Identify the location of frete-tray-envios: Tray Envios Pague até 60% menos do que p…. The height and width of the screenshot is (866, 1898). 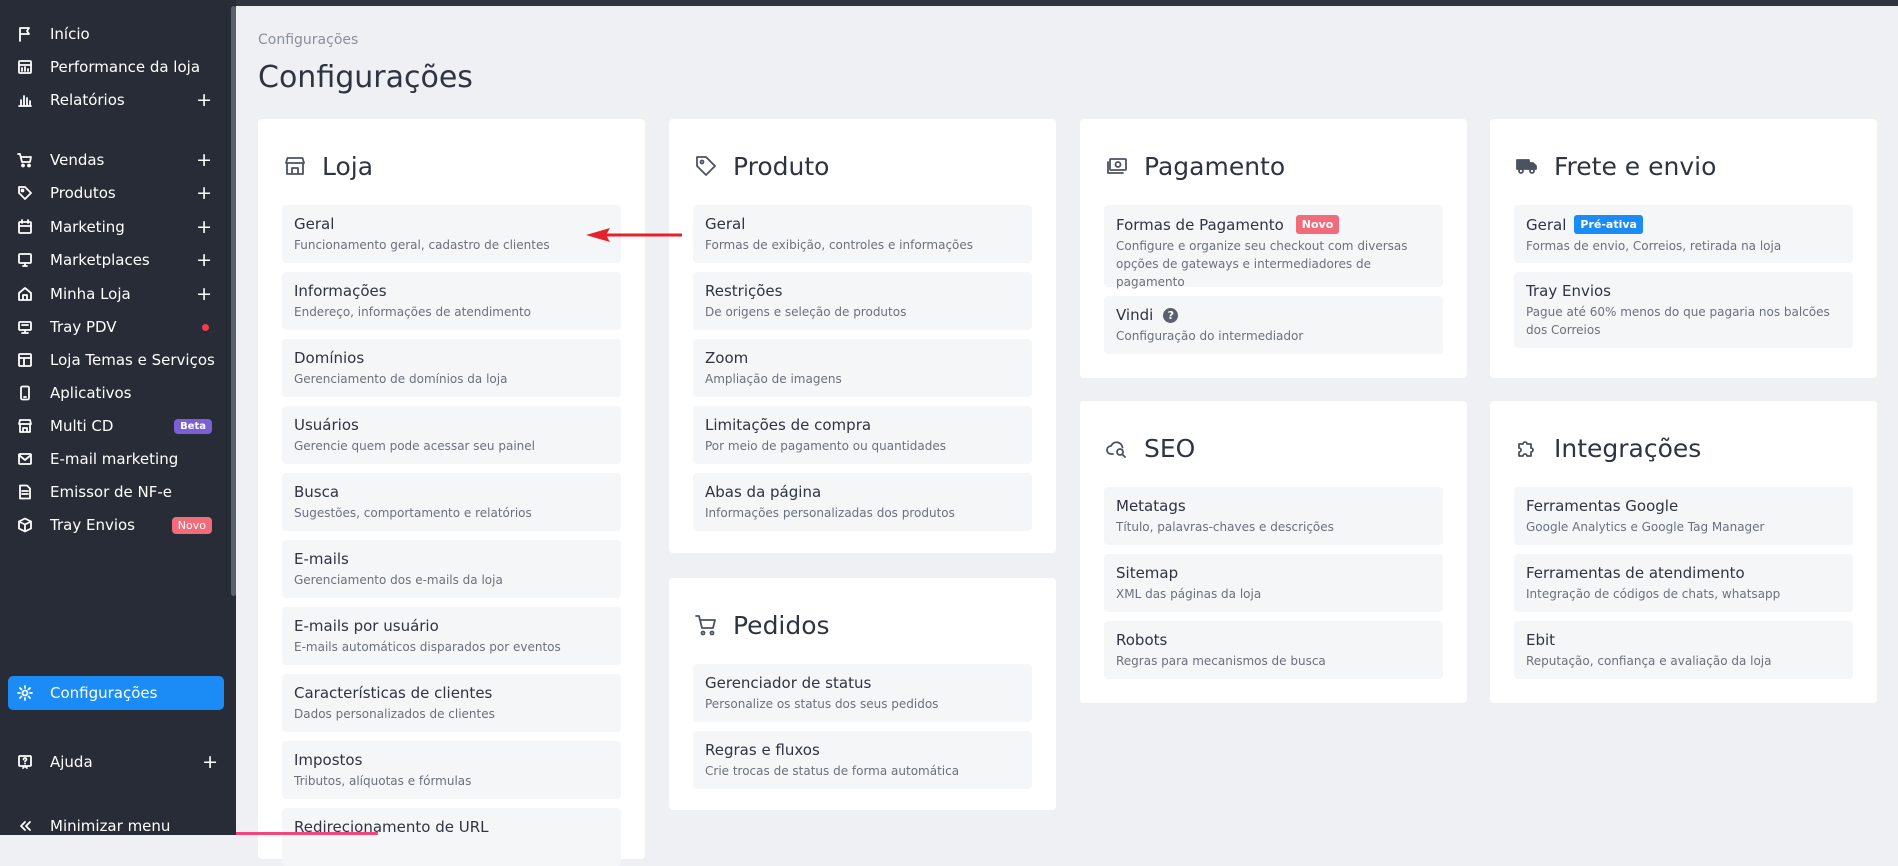
(1683, 310).